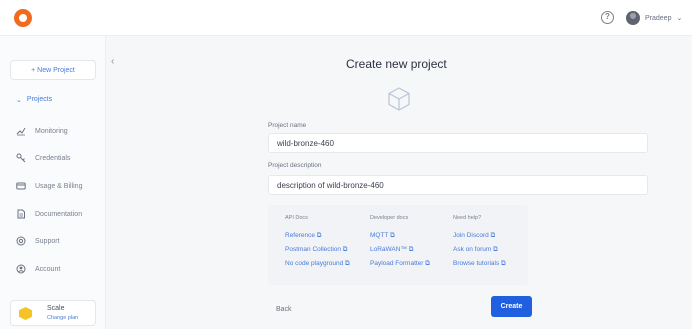 This screenshot has height=329, width=692. What do you see at coordinates (295, 165) in the screenshot?
I see `project-description-label: Project description` at bounding box center [295, 165].